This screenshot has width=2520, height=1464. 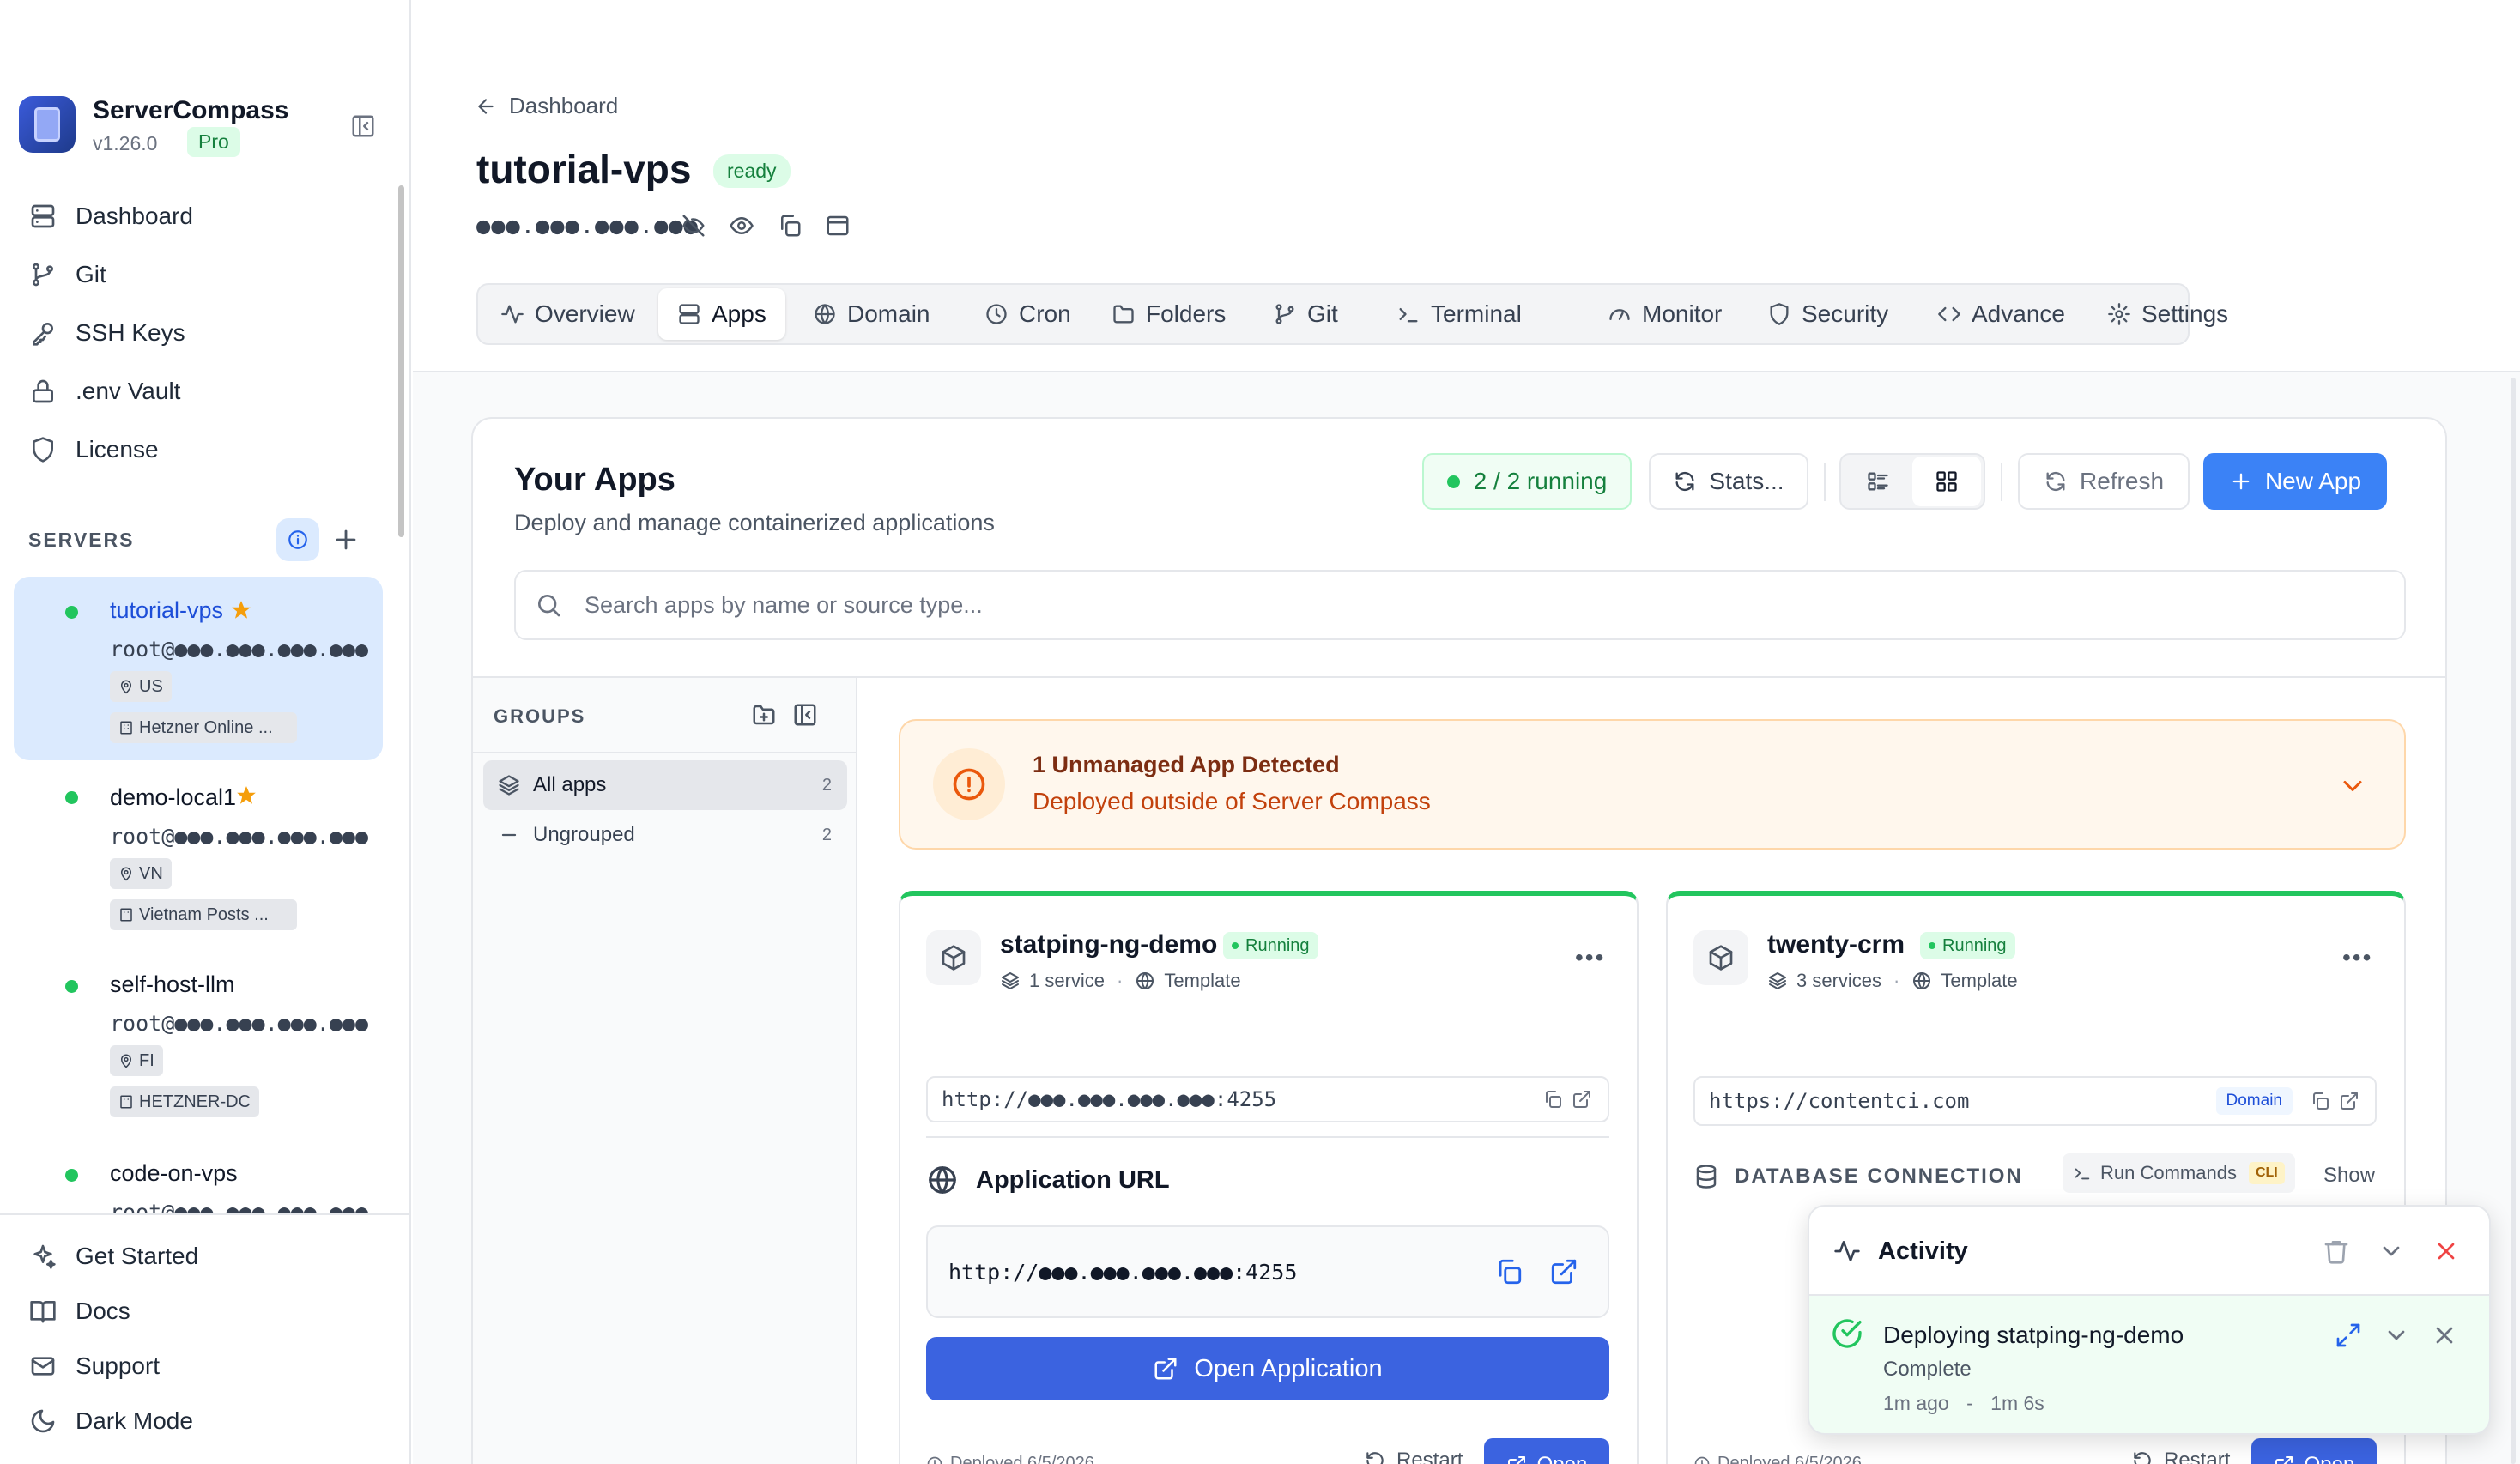 What do you see at coordinates (546, 106) in the screenshot?
I see `back-link: Dashboard` at bounding box center [546, 106].